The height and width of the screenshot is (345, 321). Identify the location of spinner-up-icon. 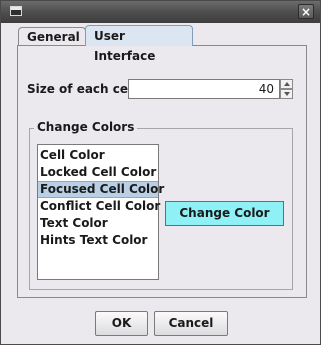
(286, 84).